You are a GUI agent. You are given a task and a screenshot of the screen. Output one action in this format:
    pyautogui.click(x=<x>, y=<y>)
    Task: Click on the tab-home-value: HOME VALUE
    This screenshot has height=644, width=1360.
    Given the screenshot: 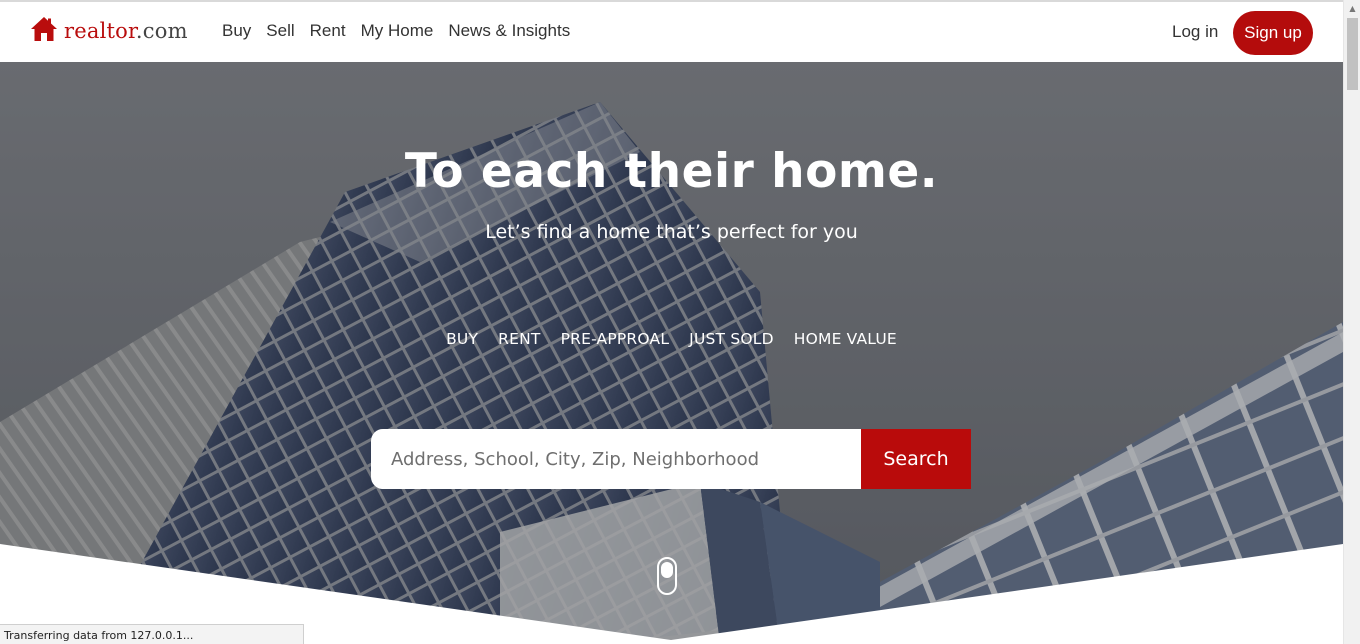 What is the action you would take?
    pyautogui.click(x=845, y=339)
    